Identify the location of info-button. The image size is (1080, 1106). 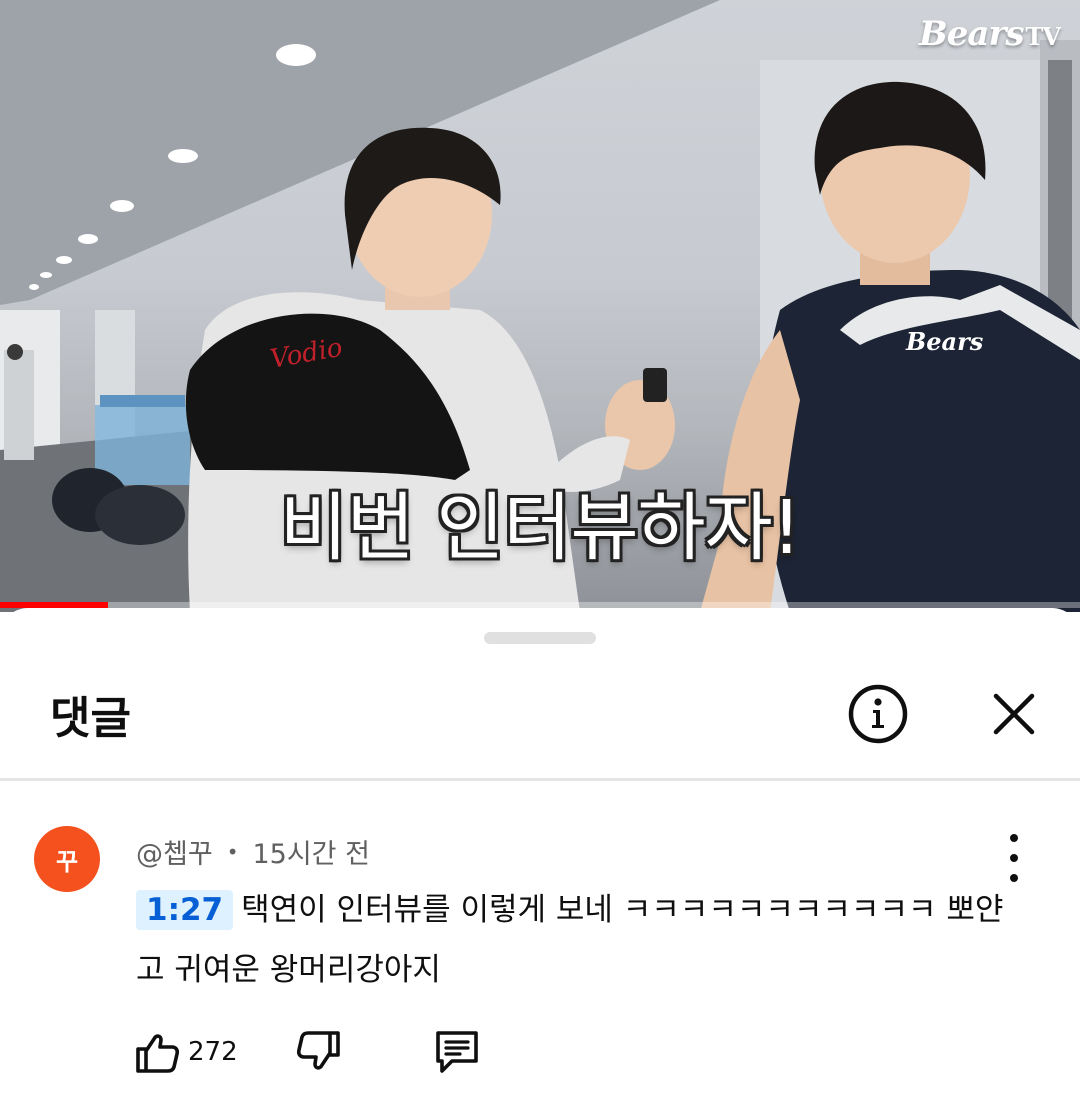
(878, 714).